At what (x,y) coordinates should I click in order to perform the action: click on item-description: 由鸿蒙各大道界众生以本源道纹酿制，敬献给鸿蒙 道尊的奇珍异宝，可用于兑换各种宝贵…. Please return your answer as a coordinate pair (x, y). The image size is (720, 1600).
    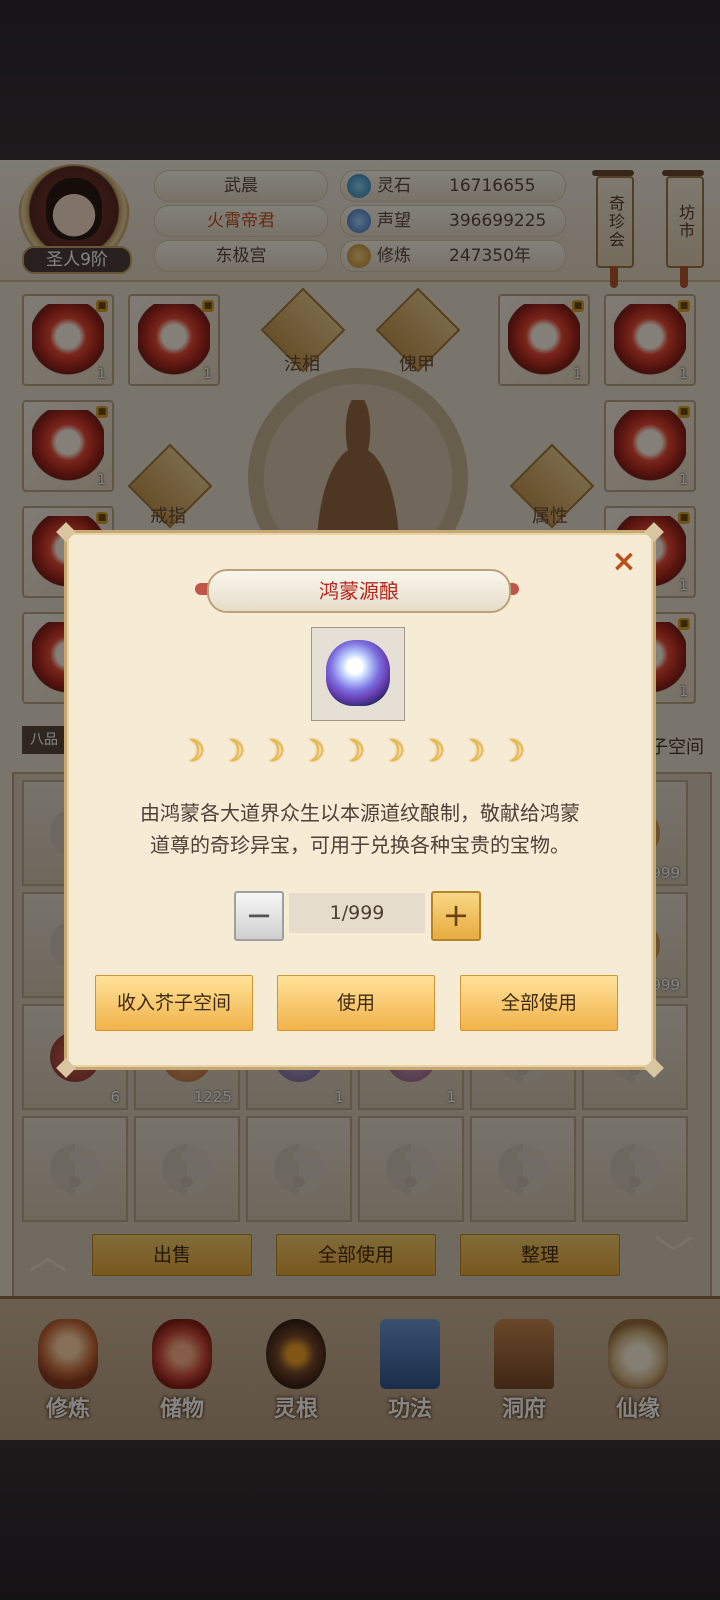
    Looking at the image, I should click on (360, 829).